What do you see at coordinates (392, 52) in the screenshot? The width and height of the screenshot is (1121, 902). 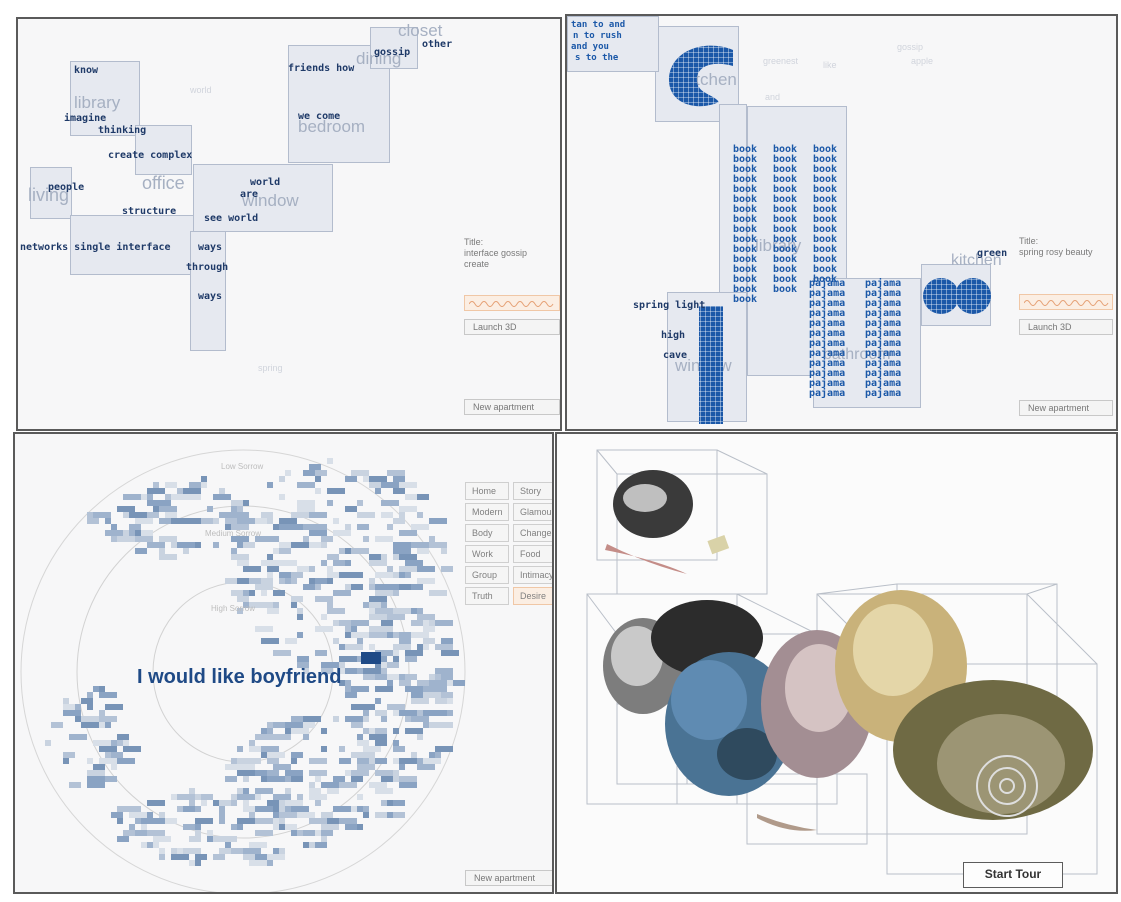 I see `word-gossip: gossip` at bounding box center [392, 52].